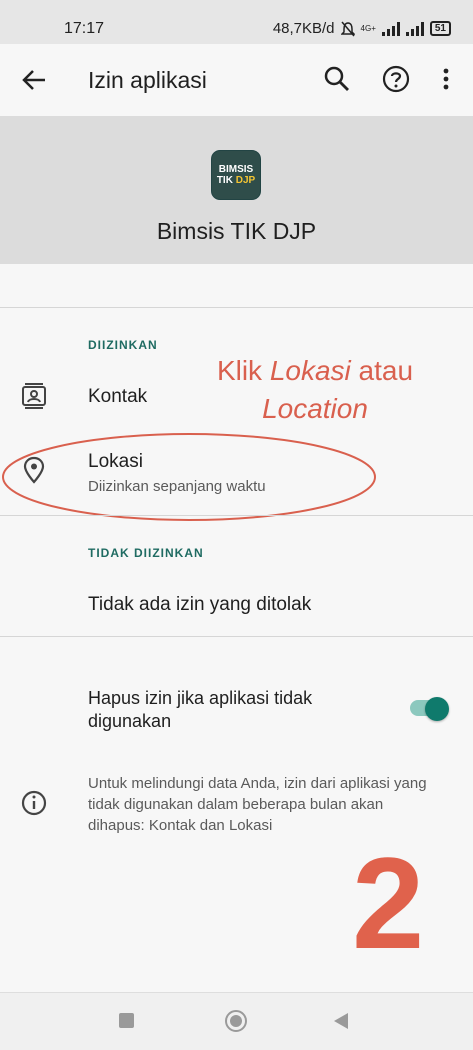 This screenshot has width=473, height=1050. Describe the element at coordinates (446, 79) in the screenshot. I see `more-vert-icon` at that location.